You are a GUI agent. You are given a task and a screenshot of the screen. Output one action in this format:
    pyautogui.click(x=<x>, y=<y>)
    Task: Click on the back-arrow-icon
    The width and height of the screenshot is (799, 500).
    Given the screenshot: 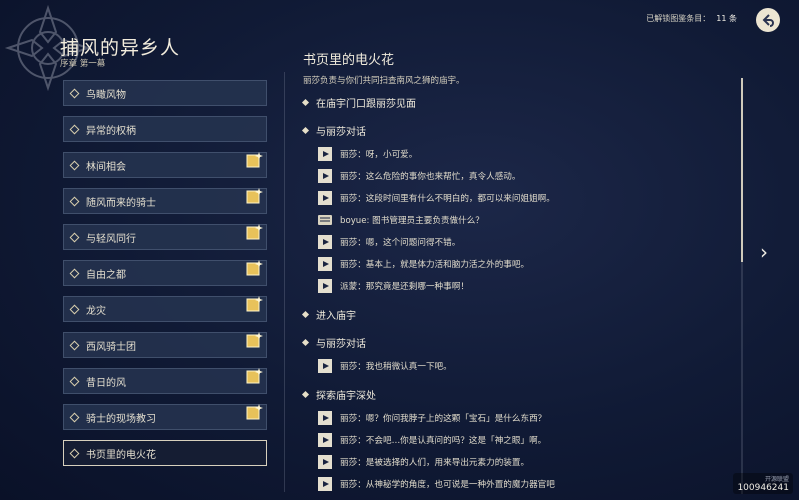 What is the action you would take?
    pyautogui.click(x=768, y=20)
    